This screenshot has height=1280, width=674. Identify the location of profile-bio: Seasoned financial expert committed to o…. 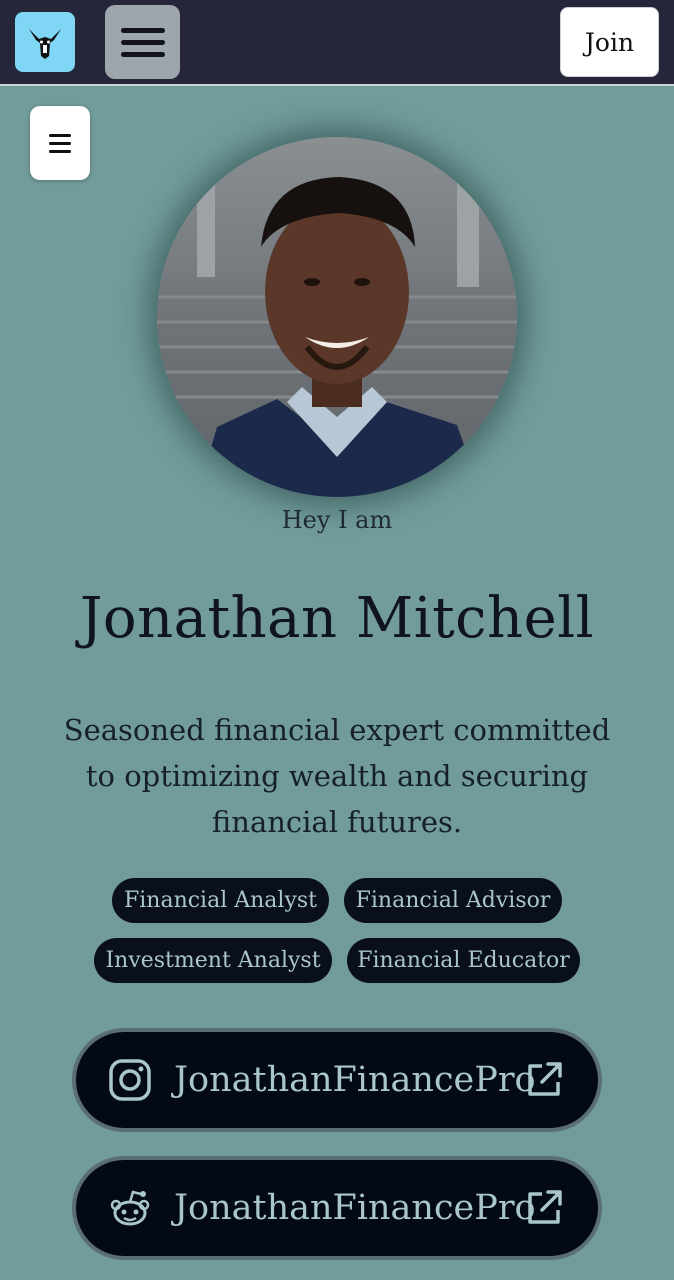
(337, 776).